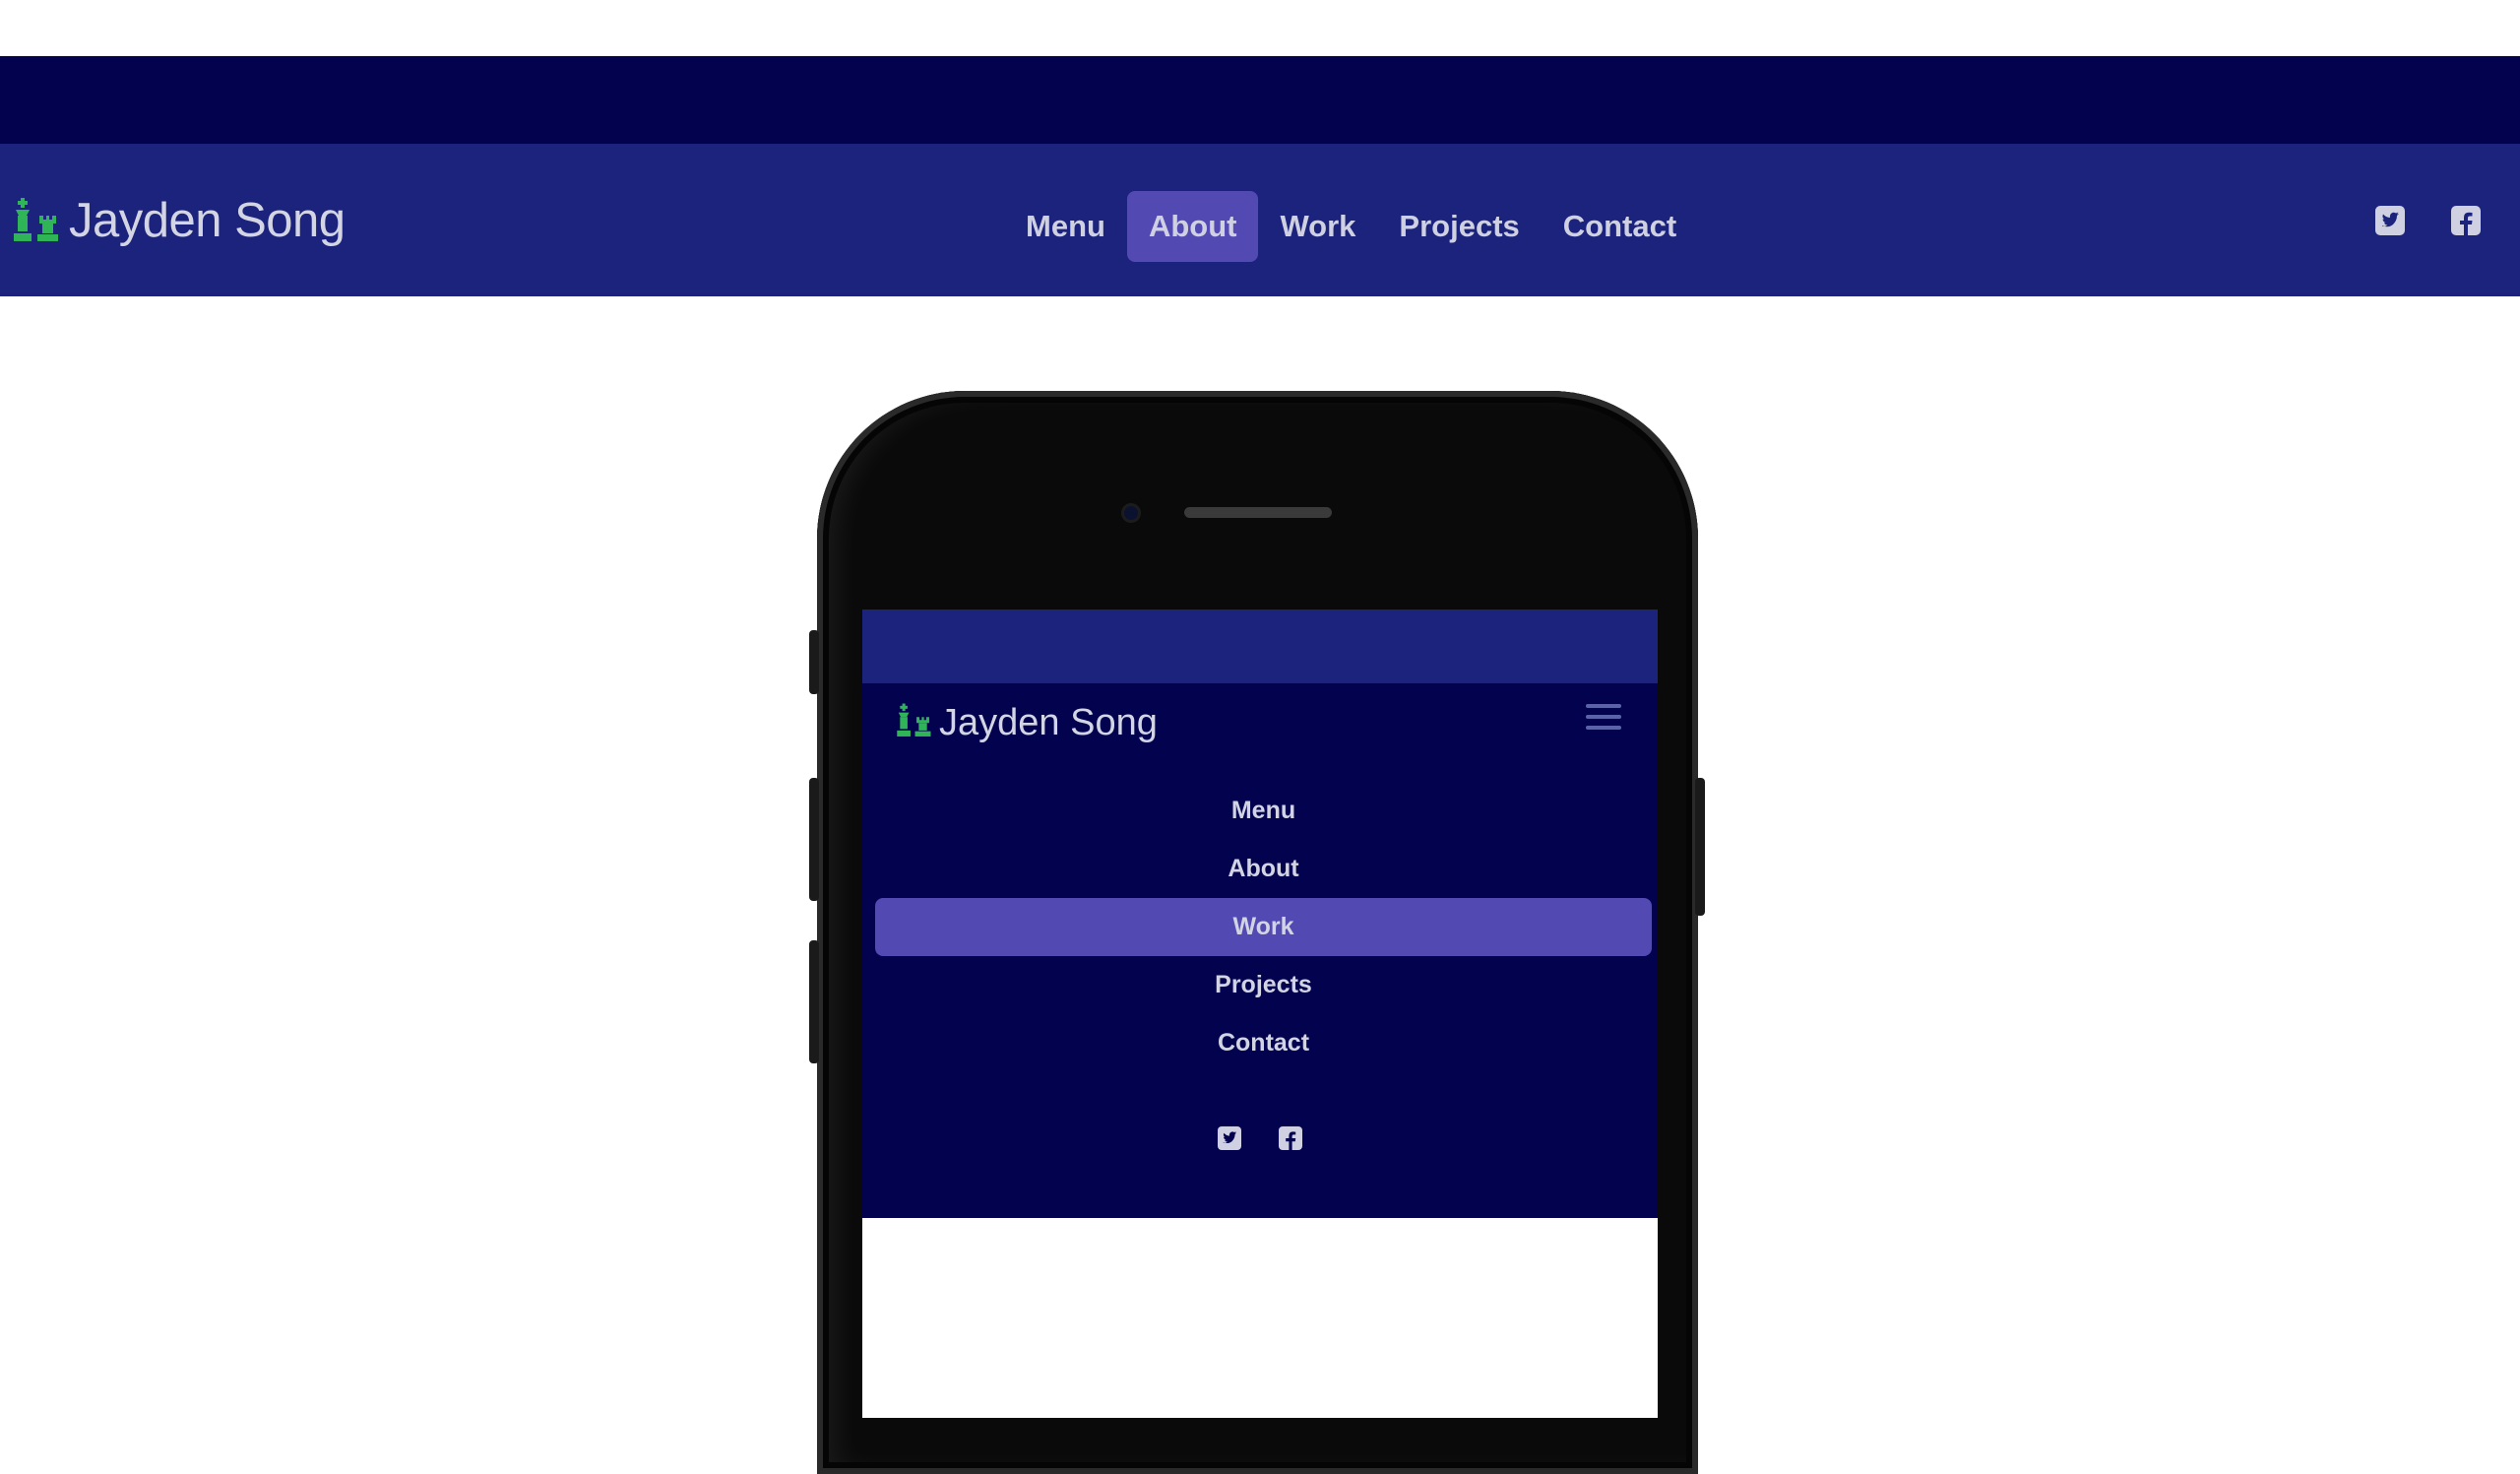 The height and width of the screenshot is (1474, 2520). I want to click on mobile-nav-about: About, so click(1263, 869).